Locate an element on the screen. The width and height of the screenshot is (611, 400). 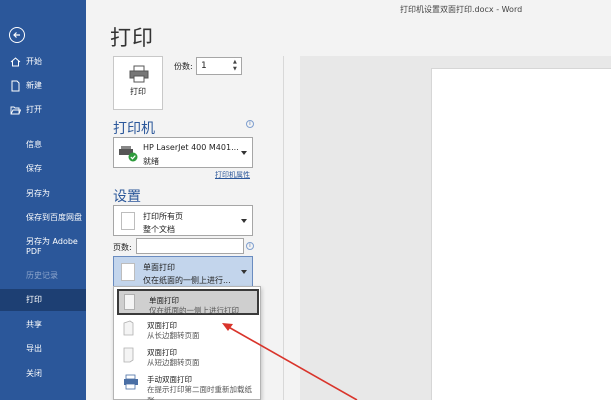
sidebar-item-label: 开始 is located at coordinates (34, 61).